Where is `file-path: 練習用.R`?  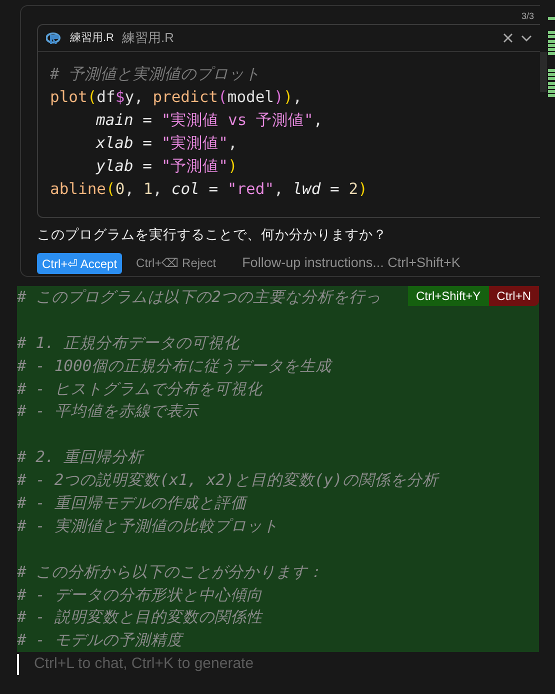 file-path: 練習用.R is located at coordinates (148, 38).